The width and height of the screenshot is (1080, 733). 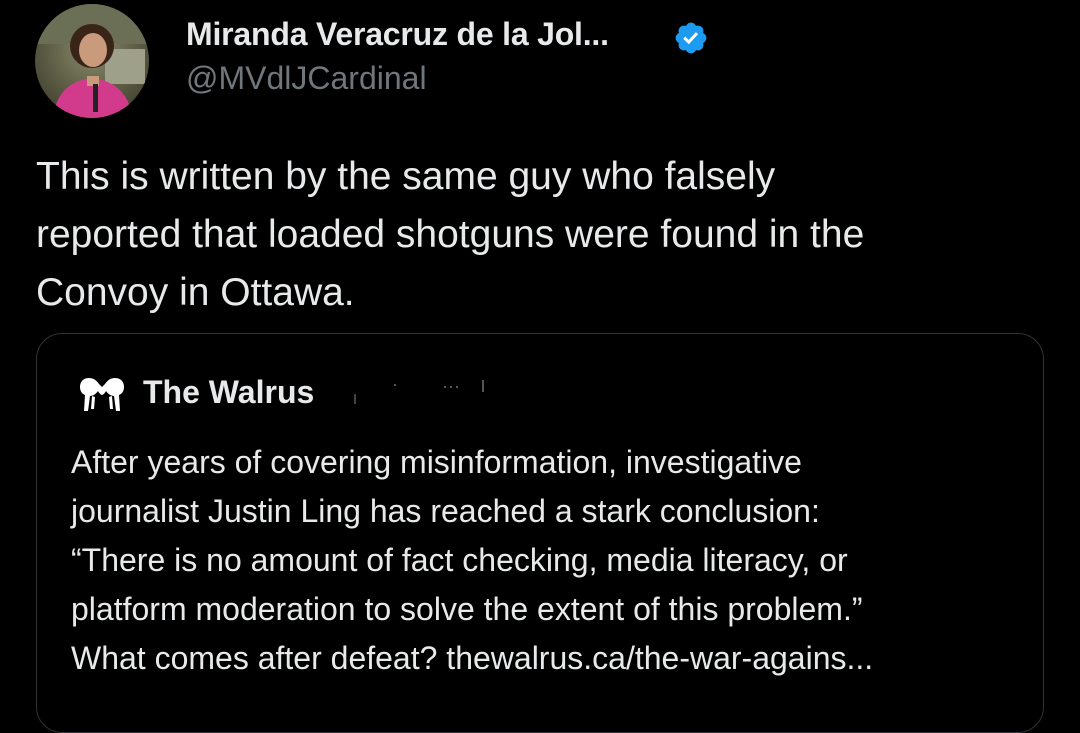 I want to click on author-avatar, so click(x=92, y=61).